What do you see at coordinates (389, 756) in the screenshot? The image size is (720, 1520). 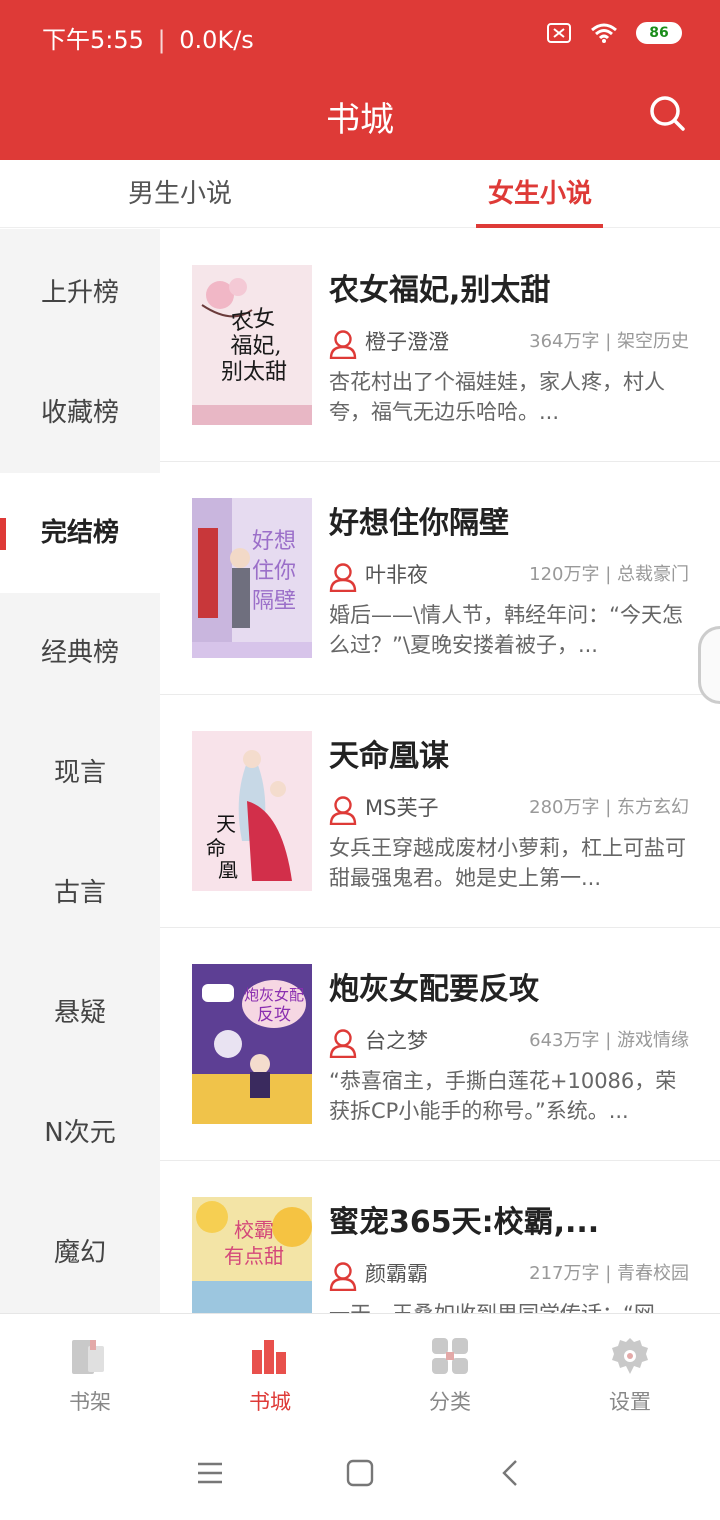 I see `book-title: 天命凰谋` at bounding box center [389, 756].